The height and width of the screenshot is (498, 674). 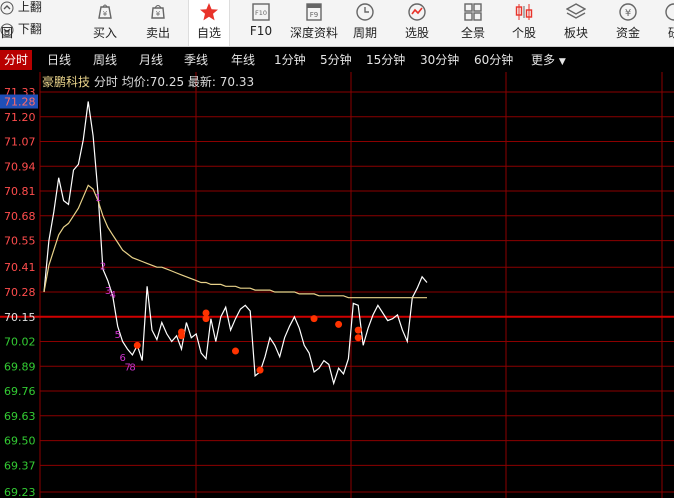 I want to click on research-label: 研, so click(x=670, y=33).